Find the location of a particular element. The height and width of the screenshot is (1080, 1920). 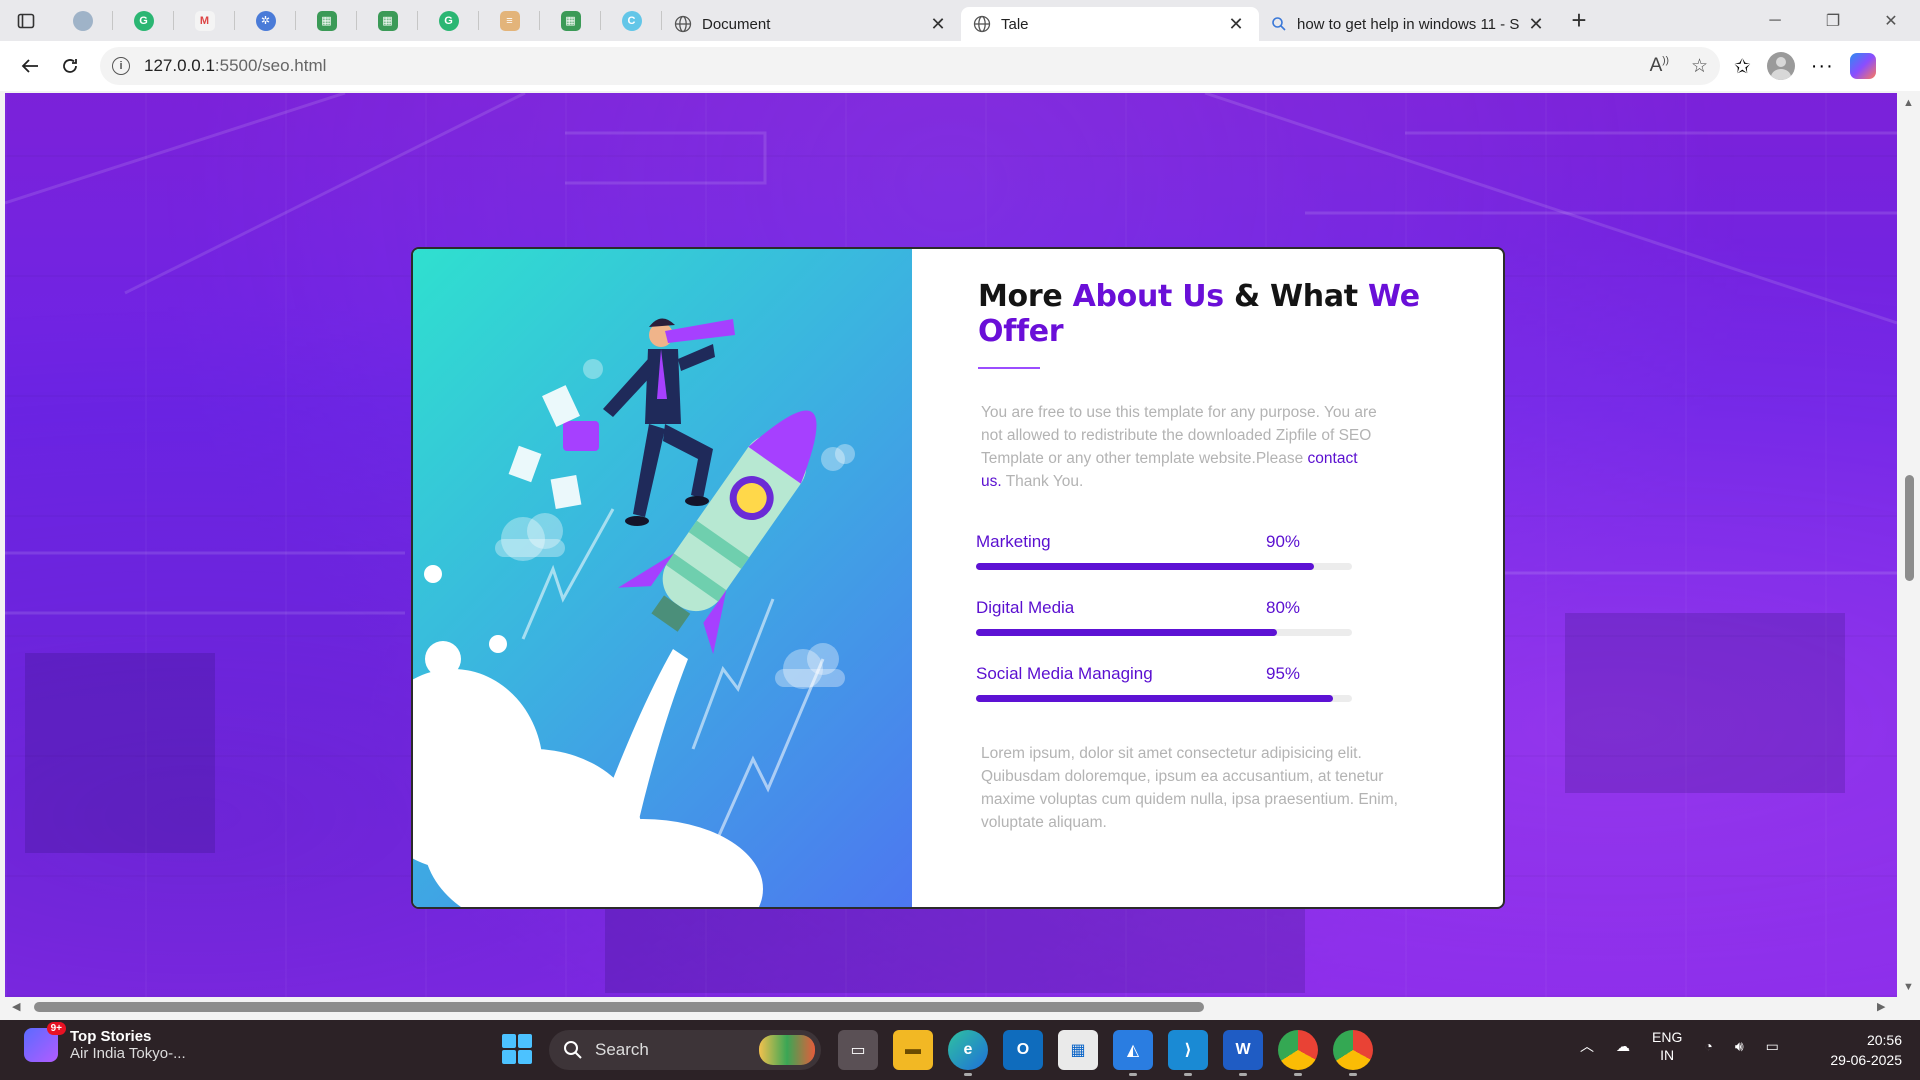

pinned-tab-4: ✲ is located at coordinates (265, 20).